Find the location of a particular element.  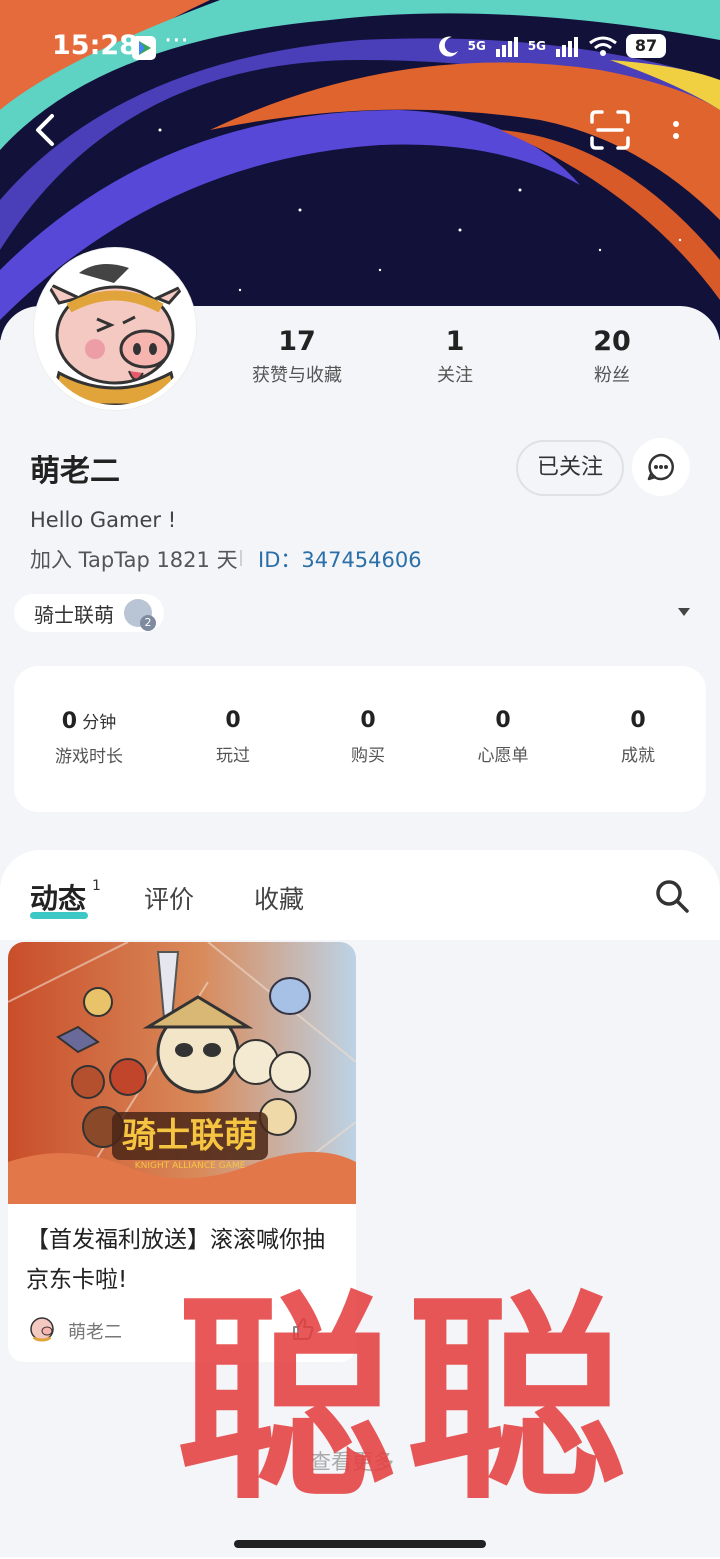

stat-fans: 20 粉丝 is located at coordinates (612, 356).